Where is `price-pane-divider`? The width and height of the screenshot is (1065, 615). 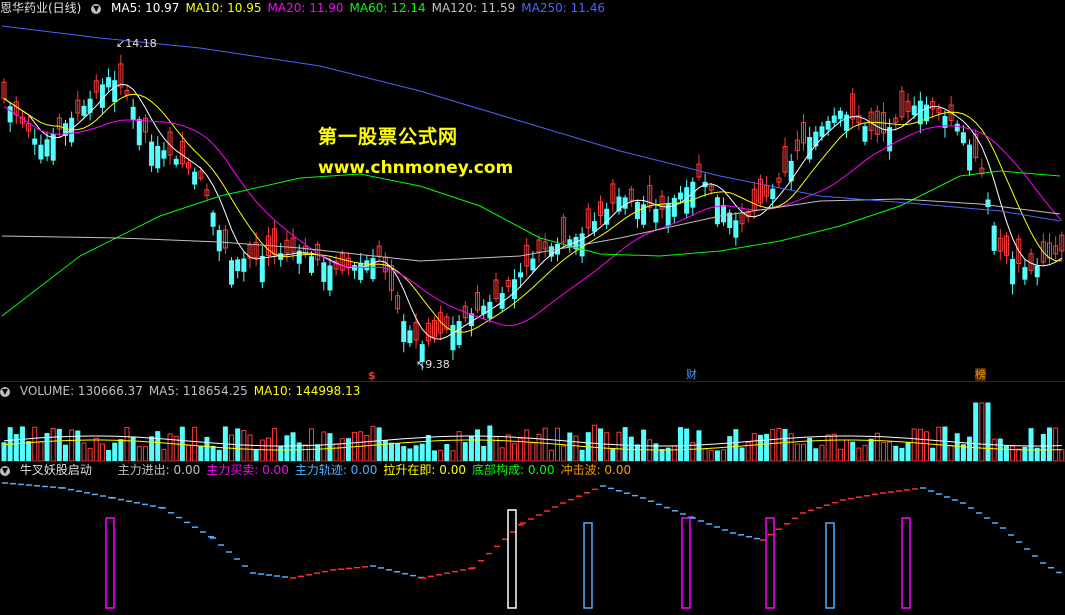
price-pane-divider is located at coordinates (532, 381).